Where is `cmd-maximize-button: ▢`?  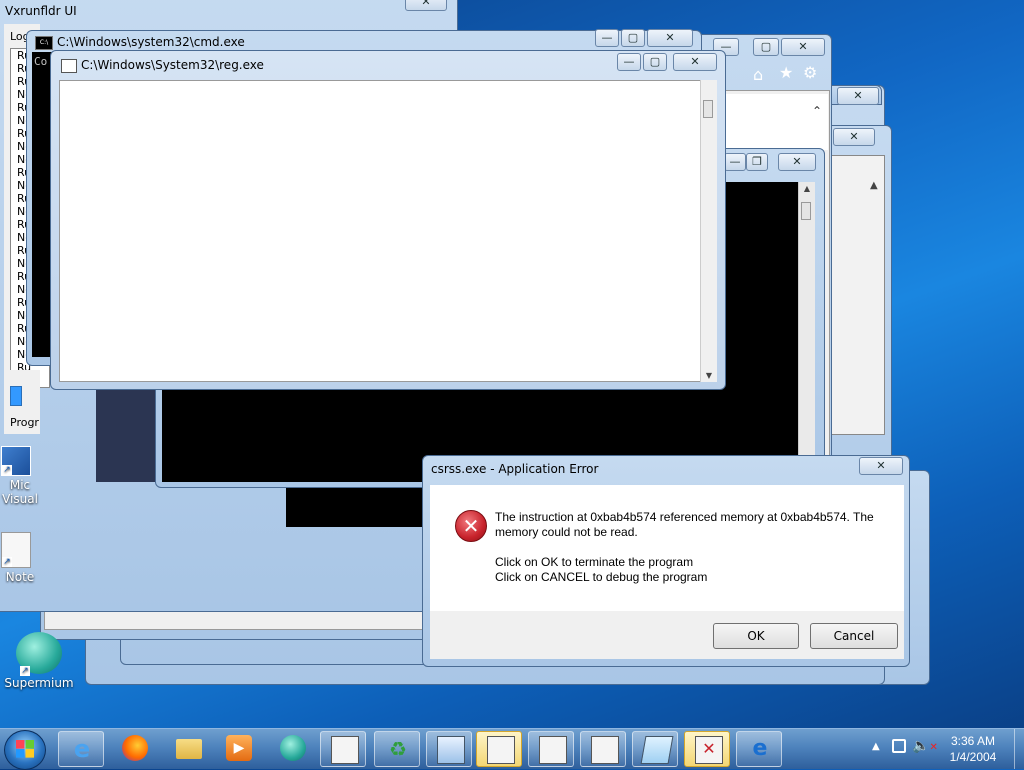 cmd-maximize-button: ▢ is located at coordinates (633, 38).